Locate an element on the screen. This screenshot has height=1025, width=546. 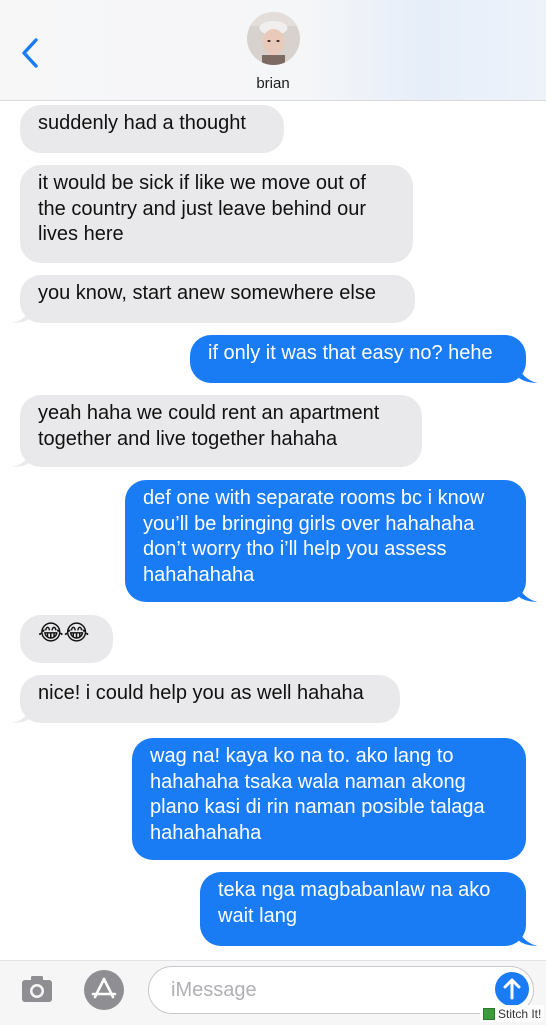
message-text: 😂😂 is located at coordinates (64, 632).